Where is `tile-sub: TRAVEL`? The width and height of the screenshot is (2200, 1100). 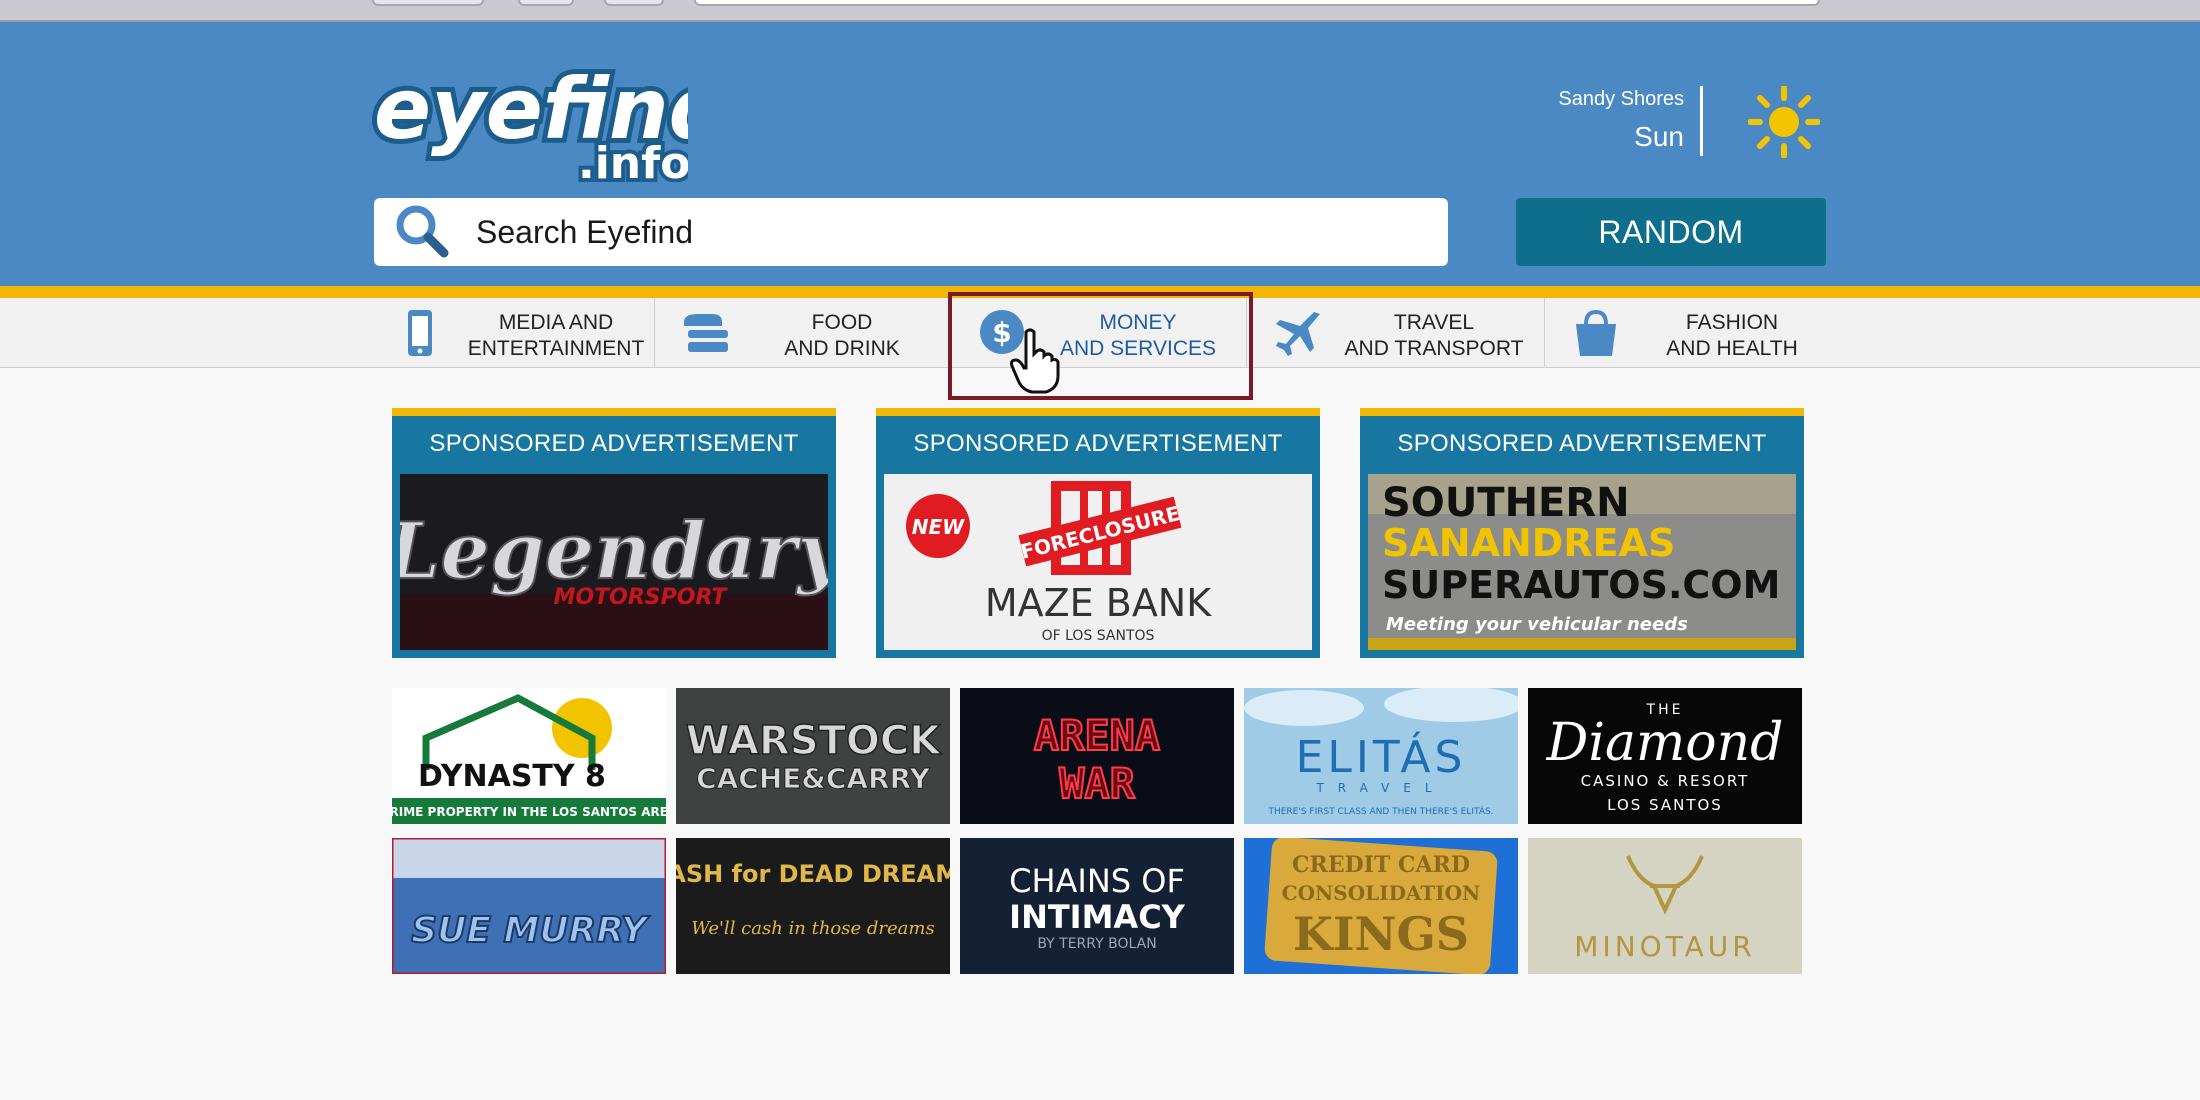 tile-sub: TRAVEL is located at coordinates (1380, 788).